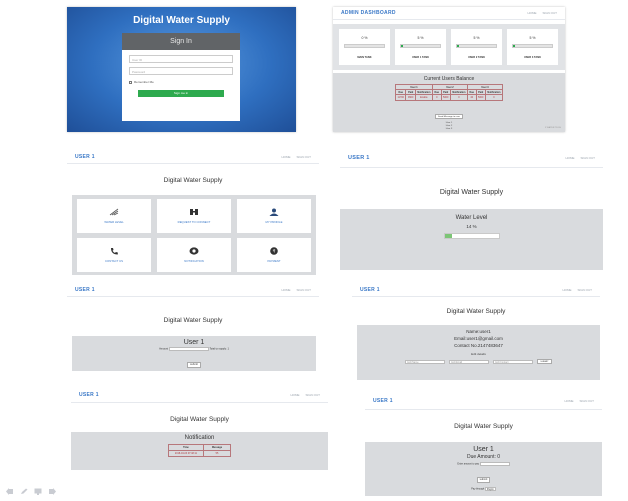 This screenshot has height=501, width=628. What do you see at coordinates (24, 491) in the screenshot?
I see `pen-icon` at bounding box center [24, 491].